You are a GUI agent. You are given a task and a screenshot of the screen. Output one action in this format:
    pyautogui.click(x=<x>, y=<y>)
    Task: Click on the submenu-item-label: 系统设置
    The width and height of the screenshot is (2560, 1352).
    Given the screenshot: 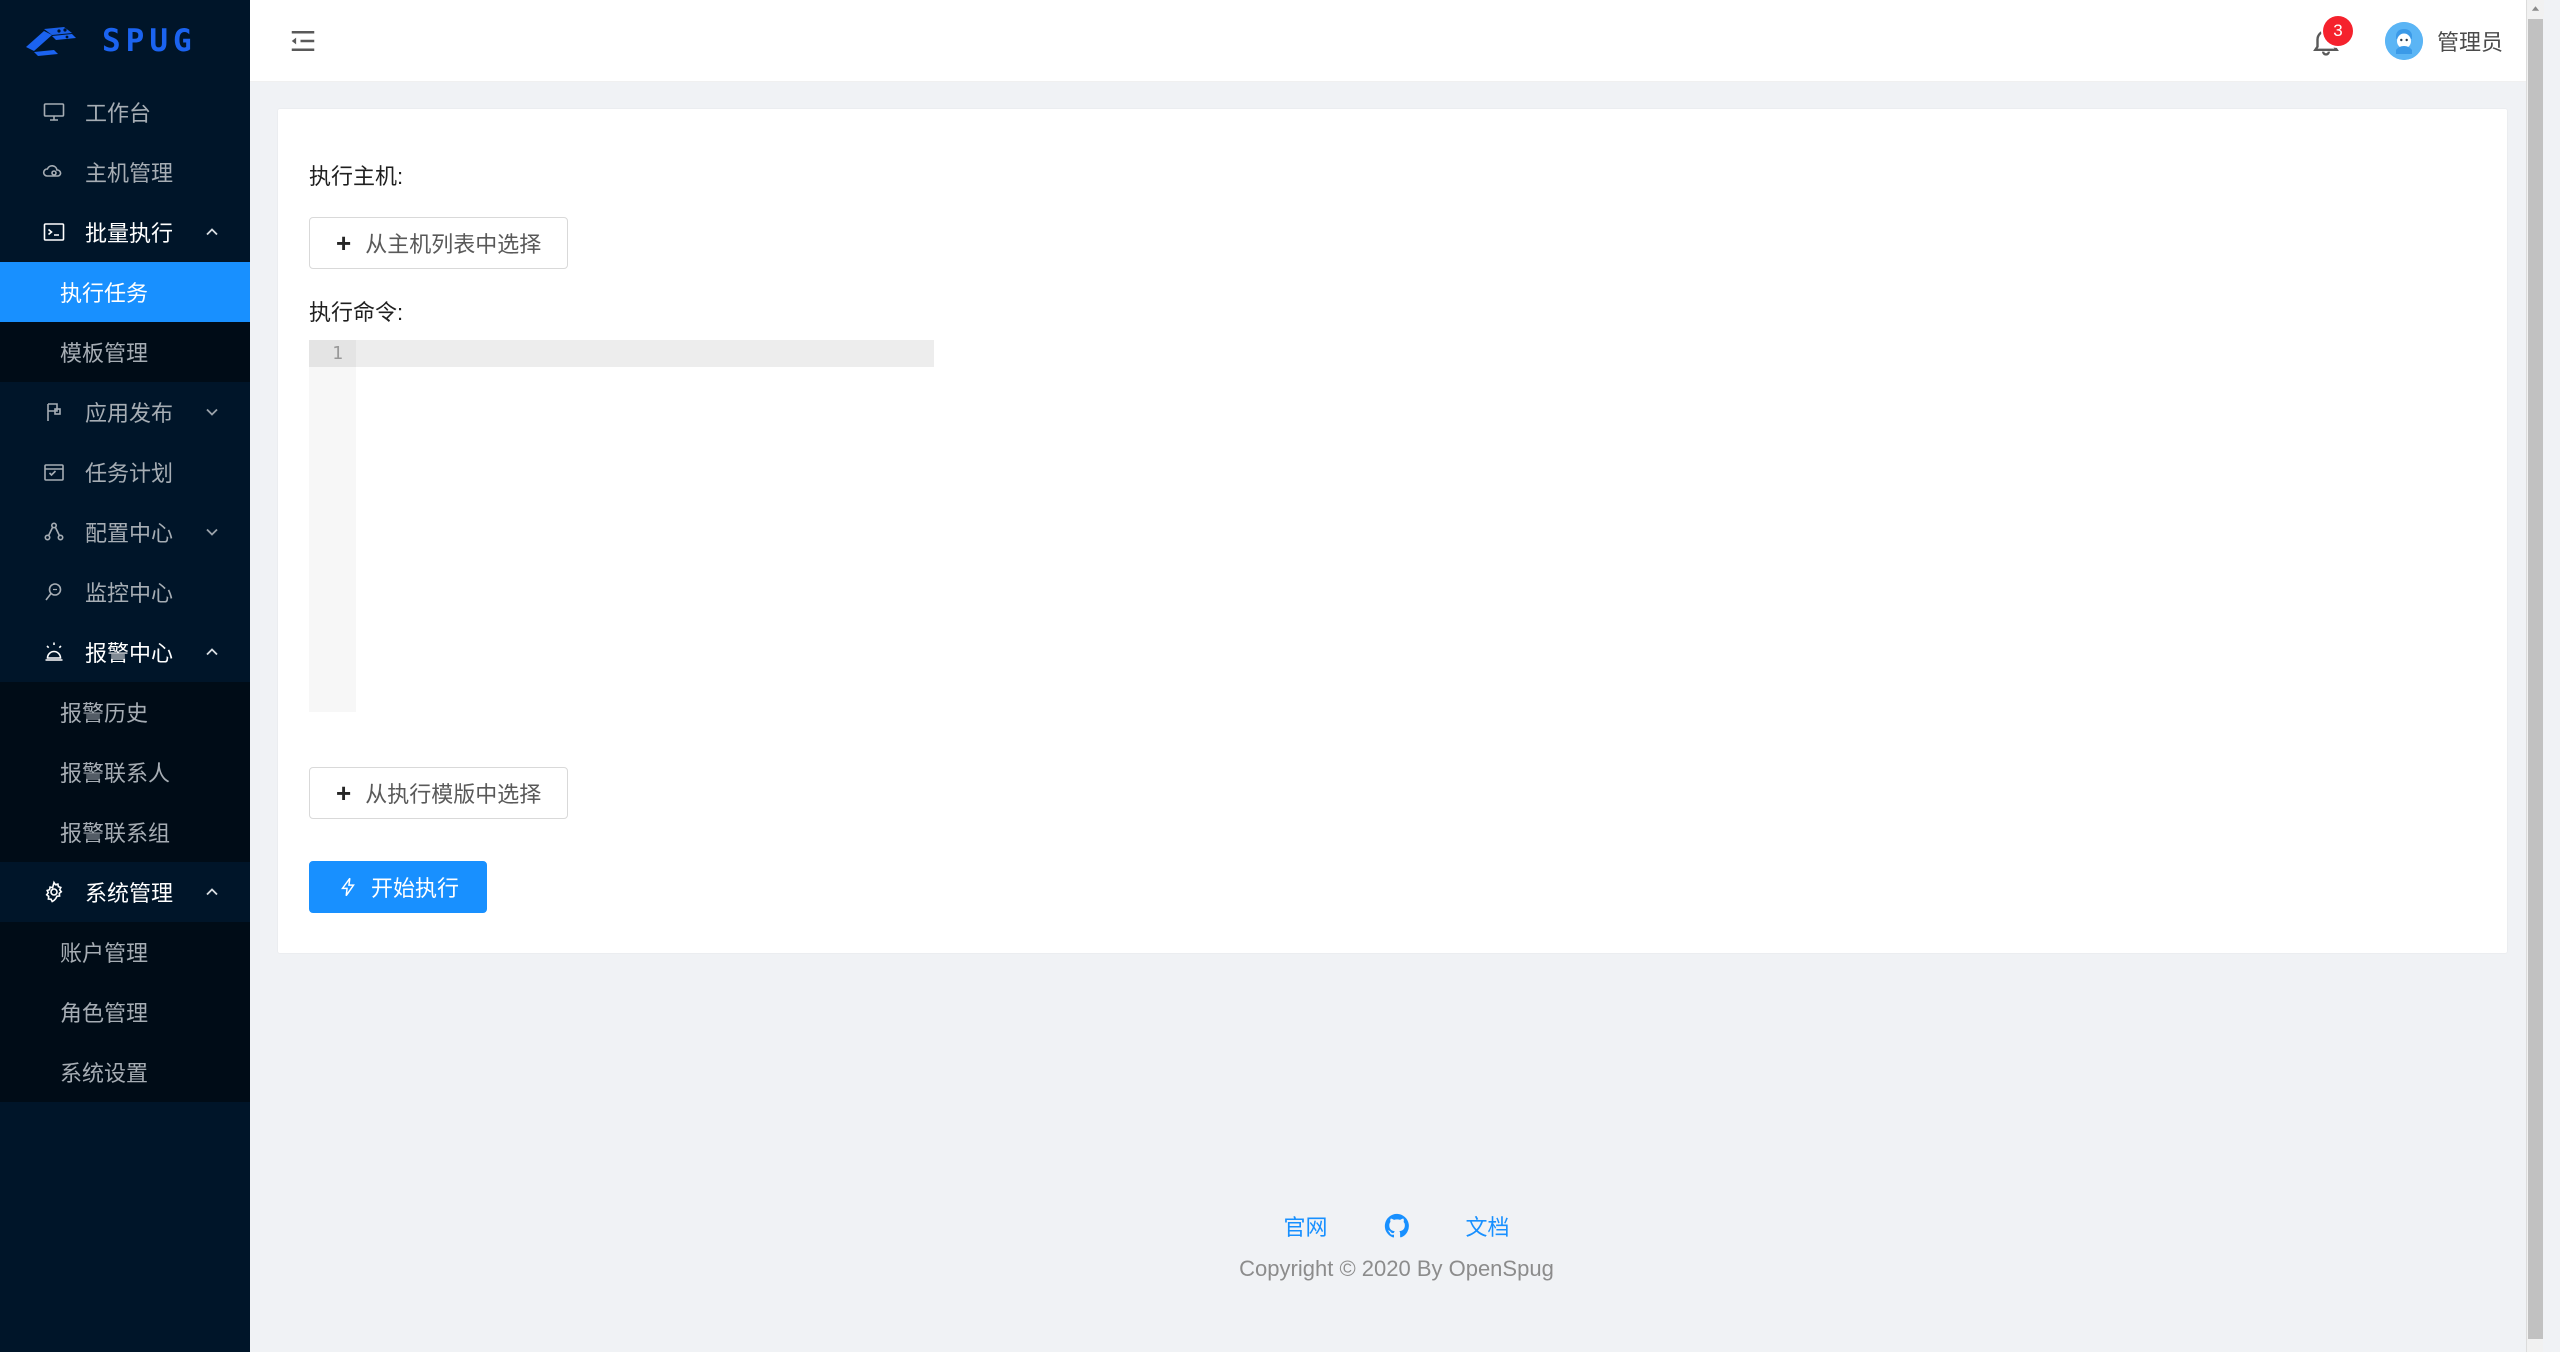 What is the action you would take?
    pyautogui.click(x=104, y=1073)
    